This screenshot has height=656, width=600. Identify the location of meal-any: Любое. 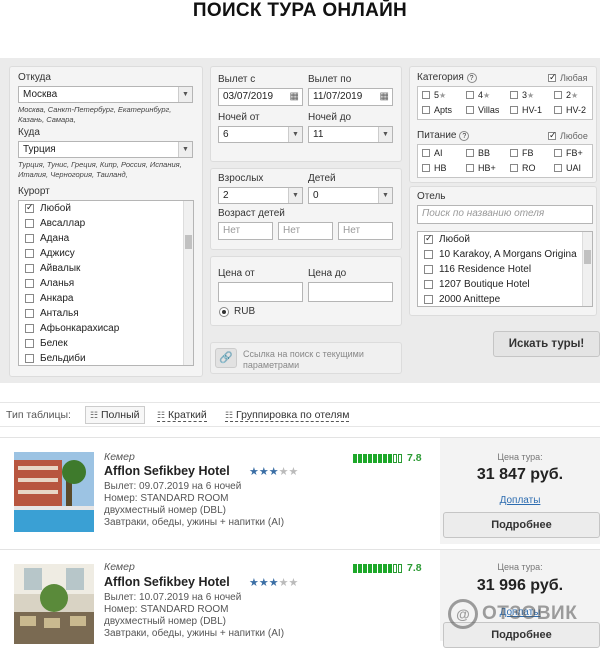
(568, 135).